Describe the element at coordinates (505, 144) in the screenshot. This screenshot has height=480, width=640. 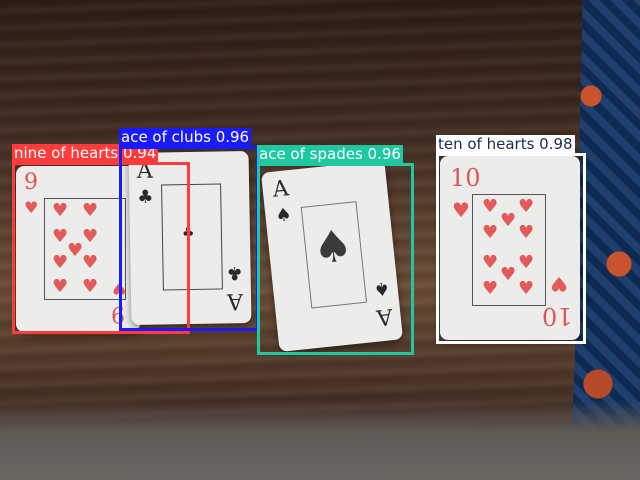
I see `detection-label-ten-of-hearts: ten of hearts 0.98` at that location.